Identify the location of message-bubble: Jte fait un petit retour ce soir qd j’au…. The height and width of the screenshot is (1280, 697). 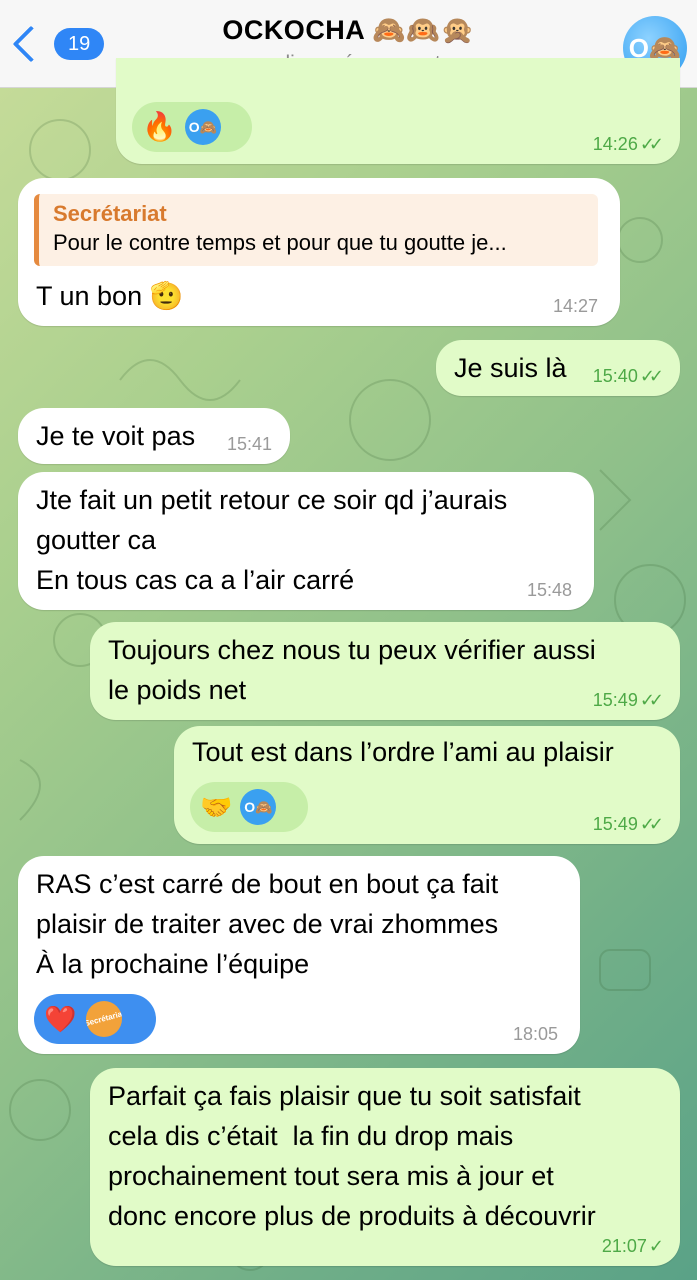
(306, 541).